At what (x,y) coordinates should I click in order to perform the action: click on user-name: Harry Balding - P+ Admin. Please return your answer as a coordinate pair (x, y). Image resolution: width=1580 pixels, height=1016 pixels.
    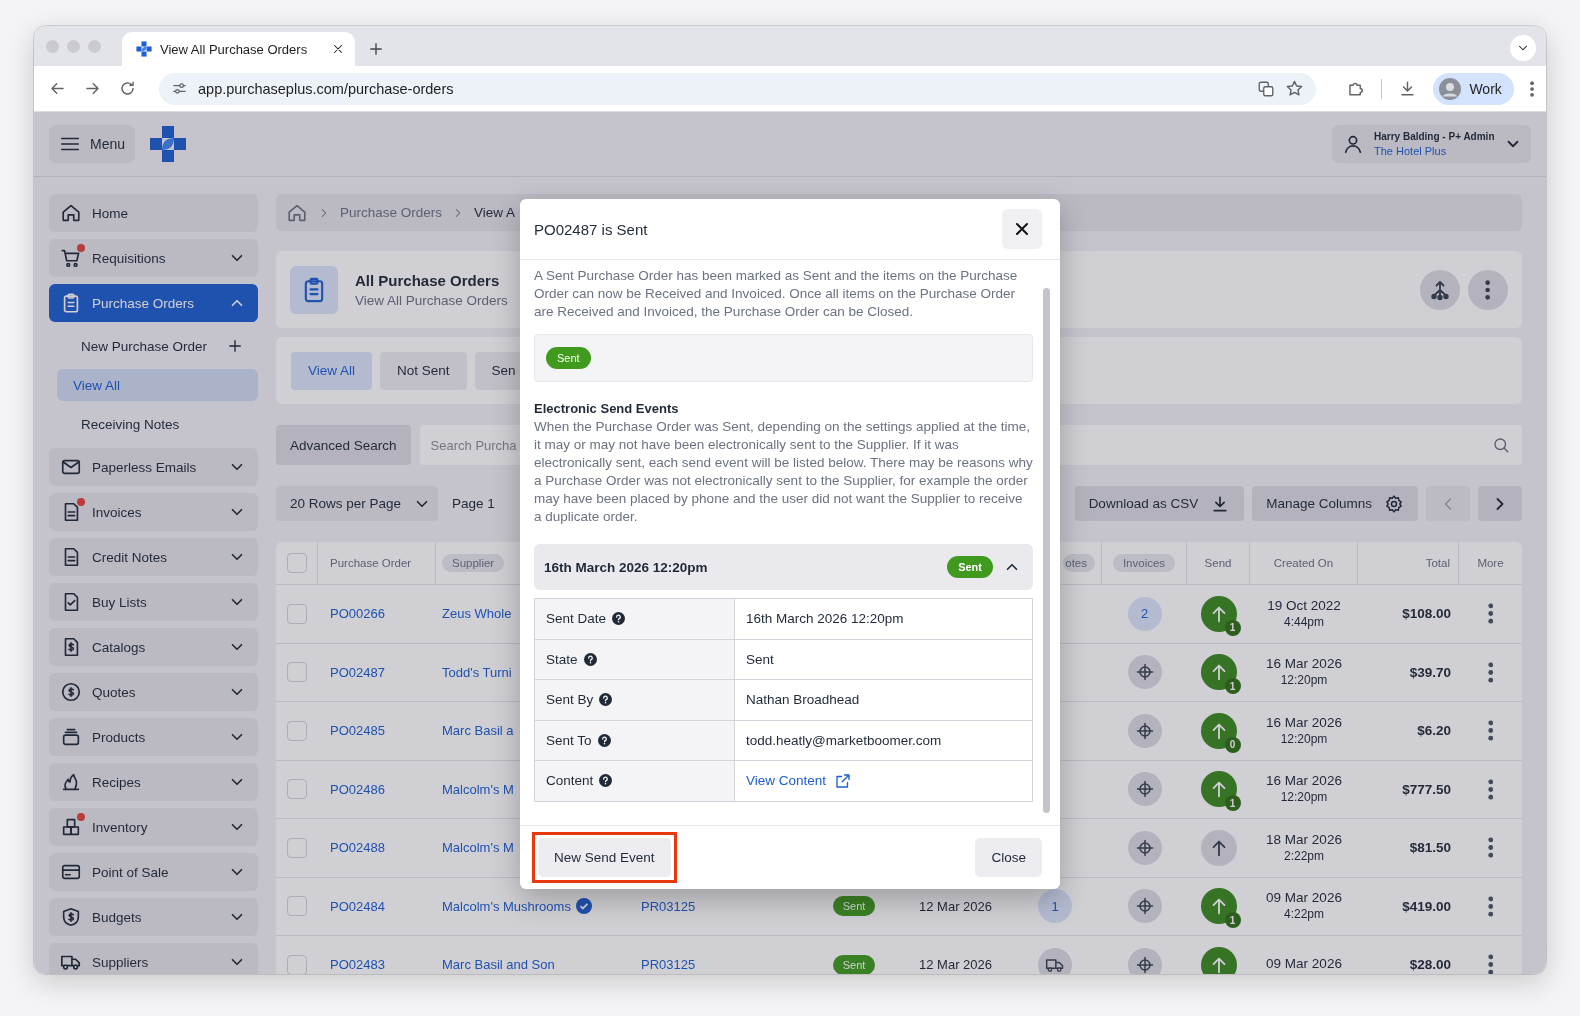
    Looking at the image, I should click on (1434, 136).